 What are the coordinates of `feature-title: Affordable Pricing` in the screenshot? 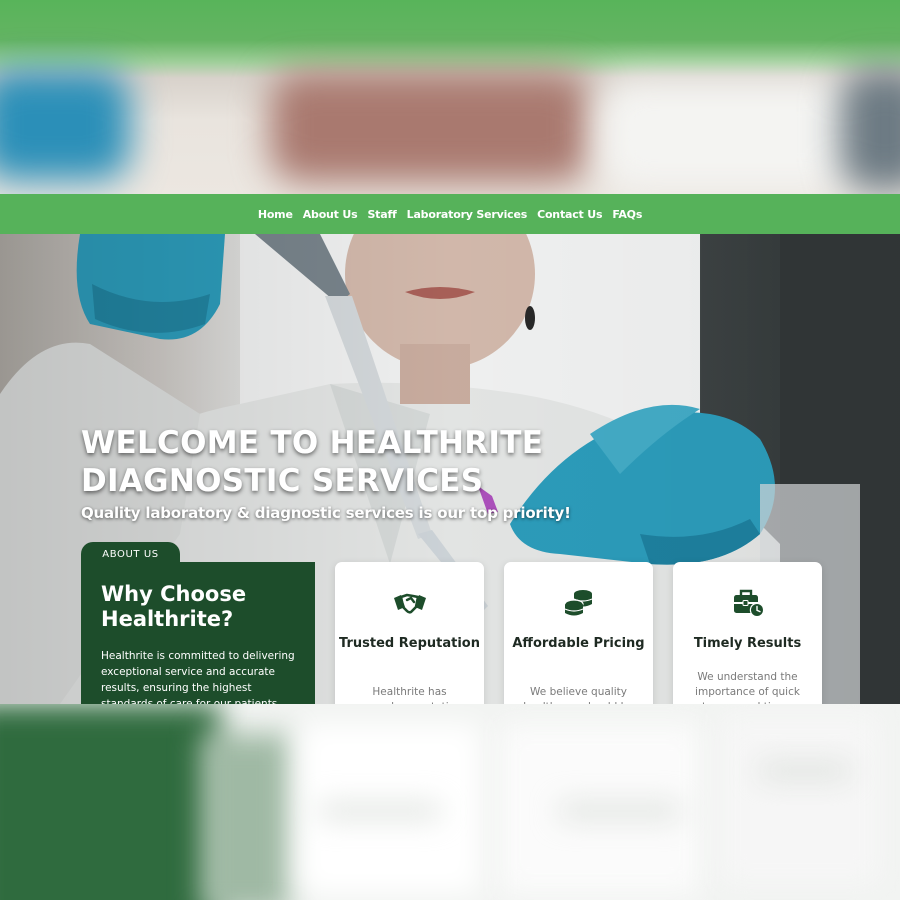 It's located at (578, 643).